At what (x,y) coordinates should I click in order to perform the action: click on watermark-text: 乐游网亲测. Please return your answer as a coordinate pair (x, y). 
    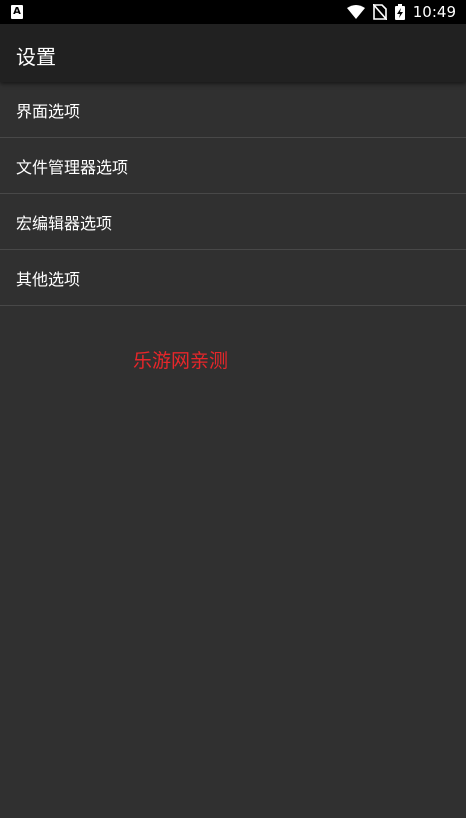
    Looking at the image, I should click on (181, 361).